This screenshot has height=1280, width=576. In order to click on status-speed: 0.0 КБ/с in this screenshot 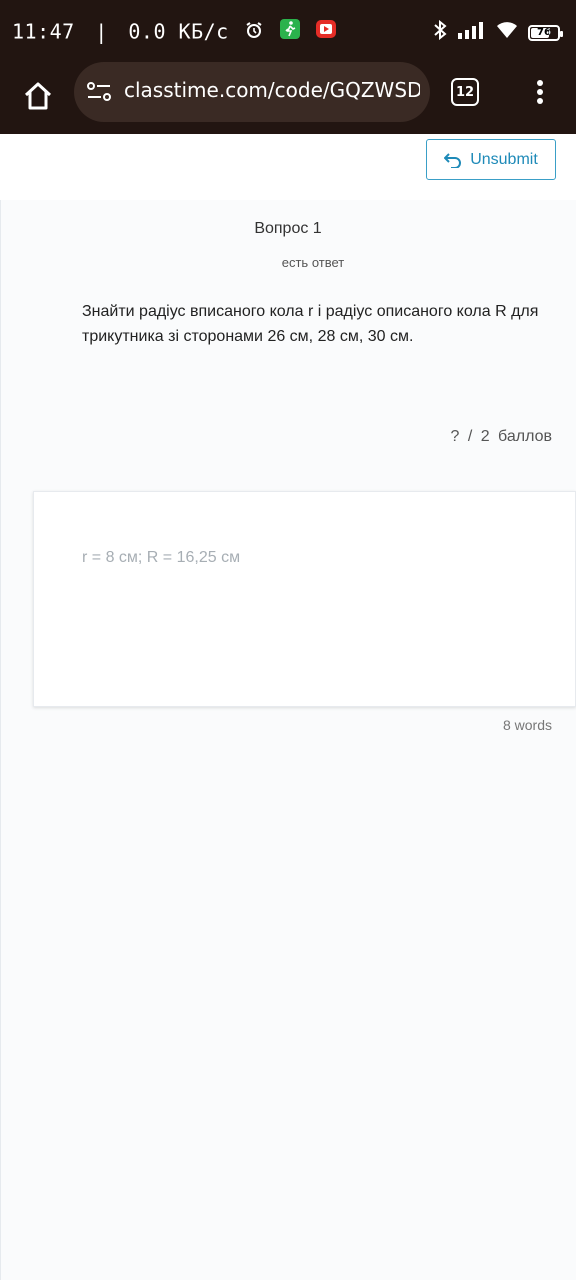, I will do `click(178, 31)`.